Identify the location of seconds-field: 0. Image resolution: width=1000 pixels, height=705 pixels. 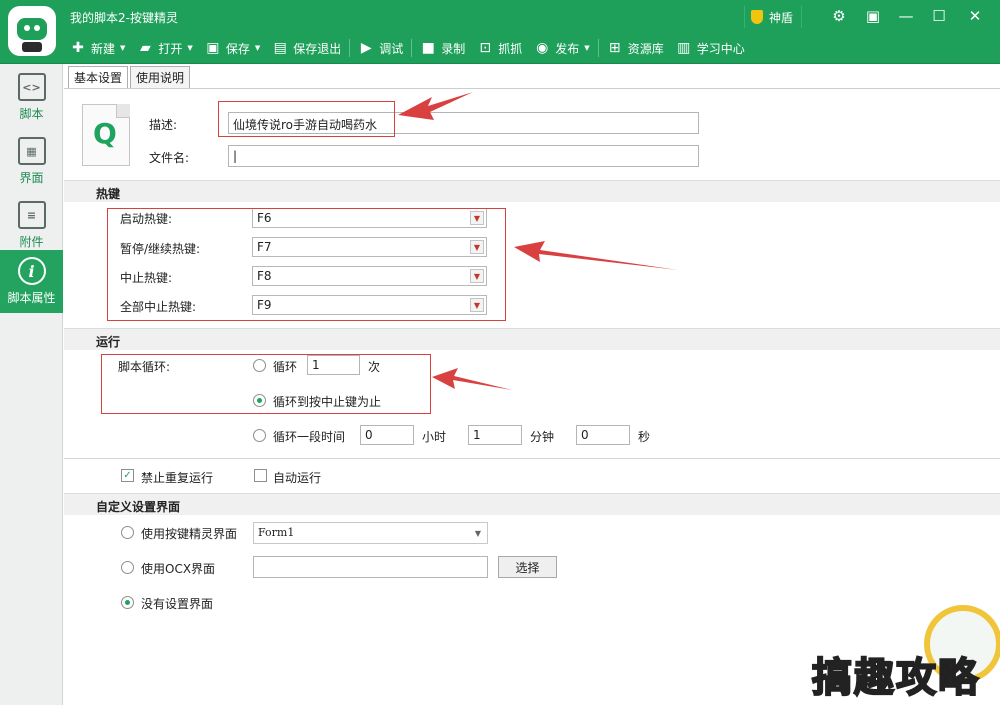
(603, 435).